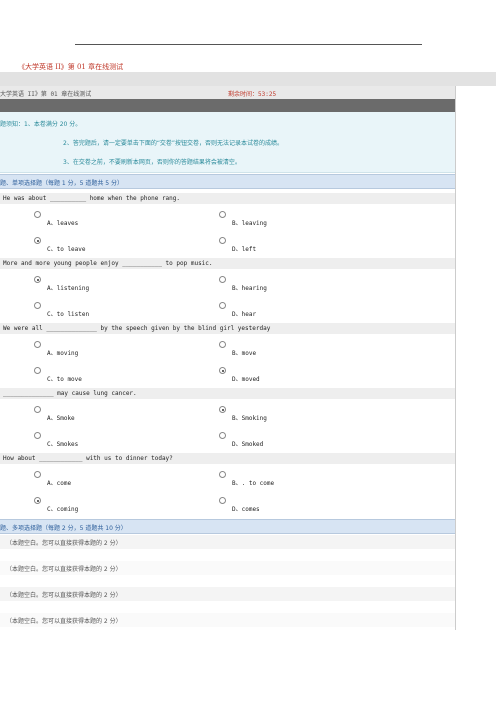  I want to click on answer-option: C、to listen, so click(62, 310).